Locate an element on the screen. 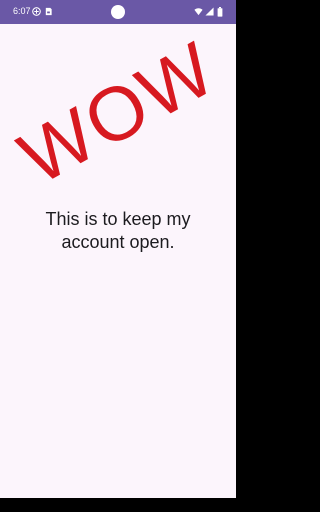 The image size is (320, 512). wifi-icon is located at coordinates (198, 12).